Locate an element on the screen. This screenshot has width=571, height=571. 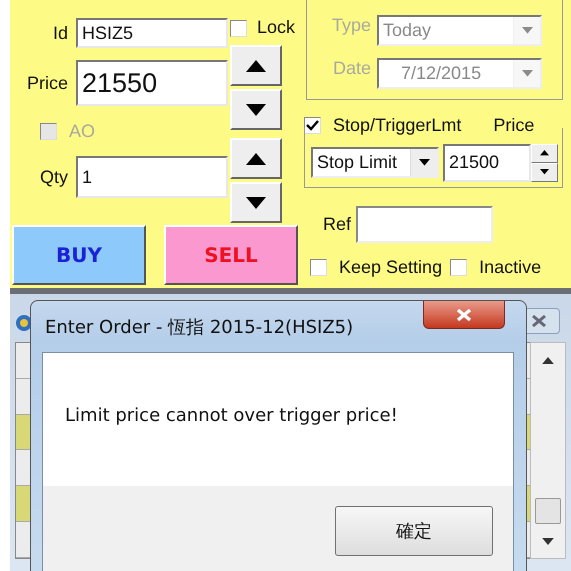
date-label: Date is located at coordinates (351, 69).